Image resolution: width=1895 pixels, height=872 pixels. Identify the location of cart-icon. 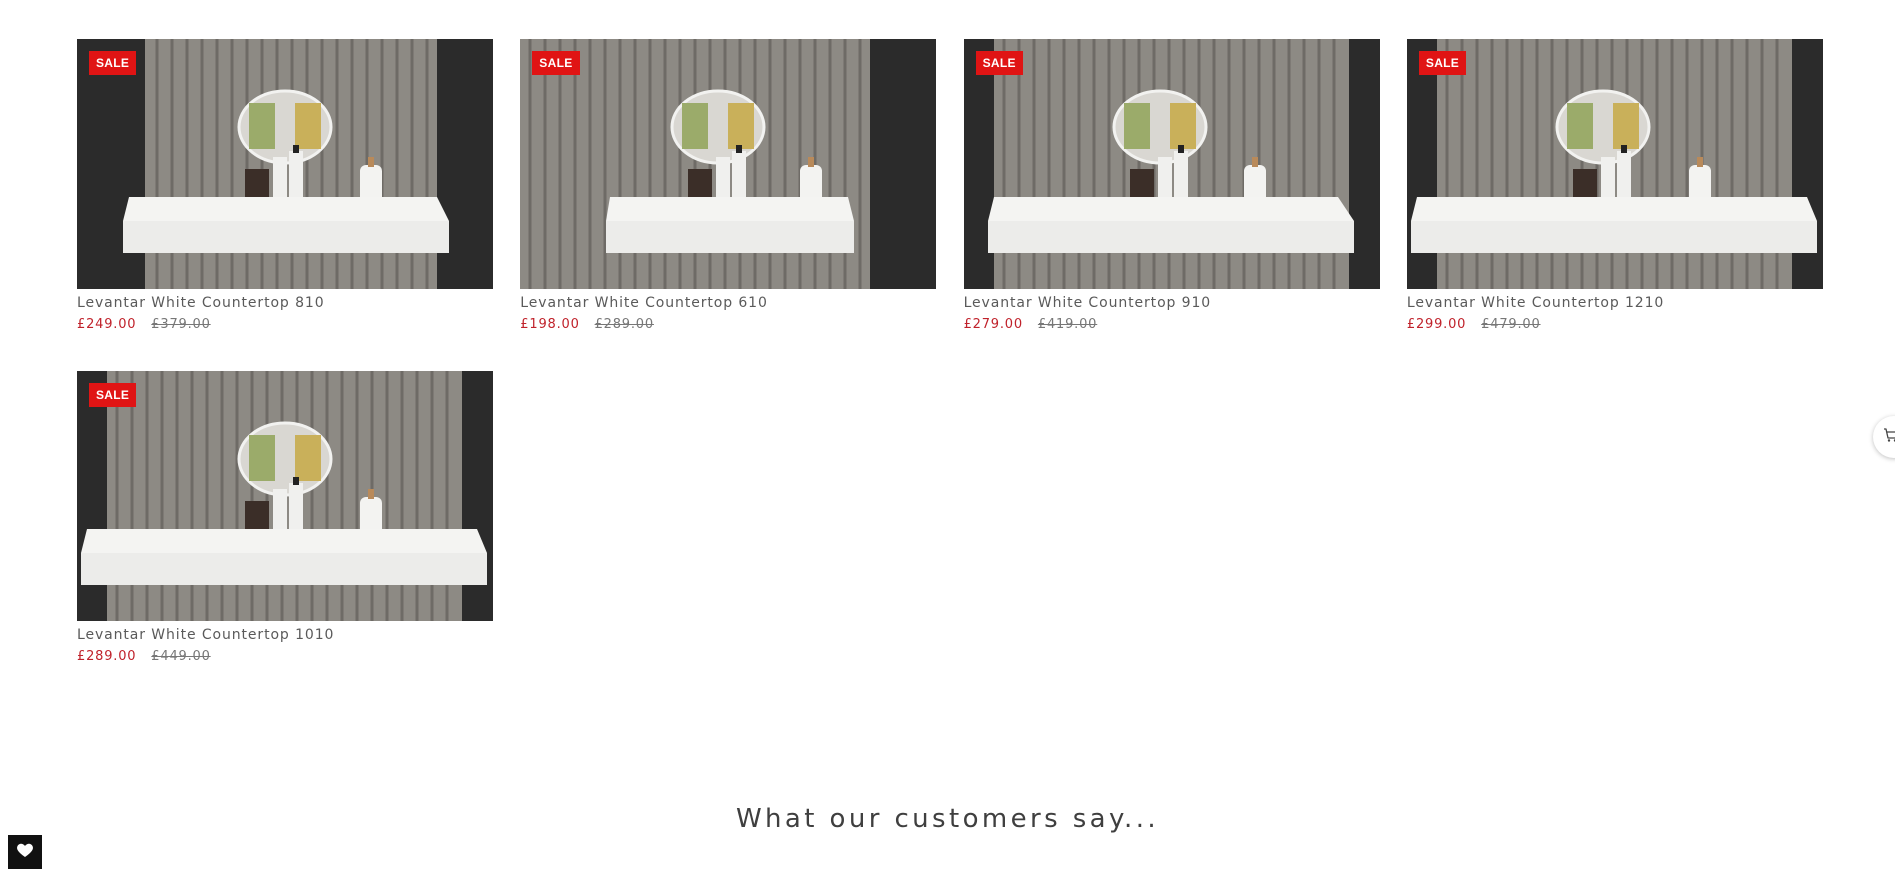
(1889, 437).